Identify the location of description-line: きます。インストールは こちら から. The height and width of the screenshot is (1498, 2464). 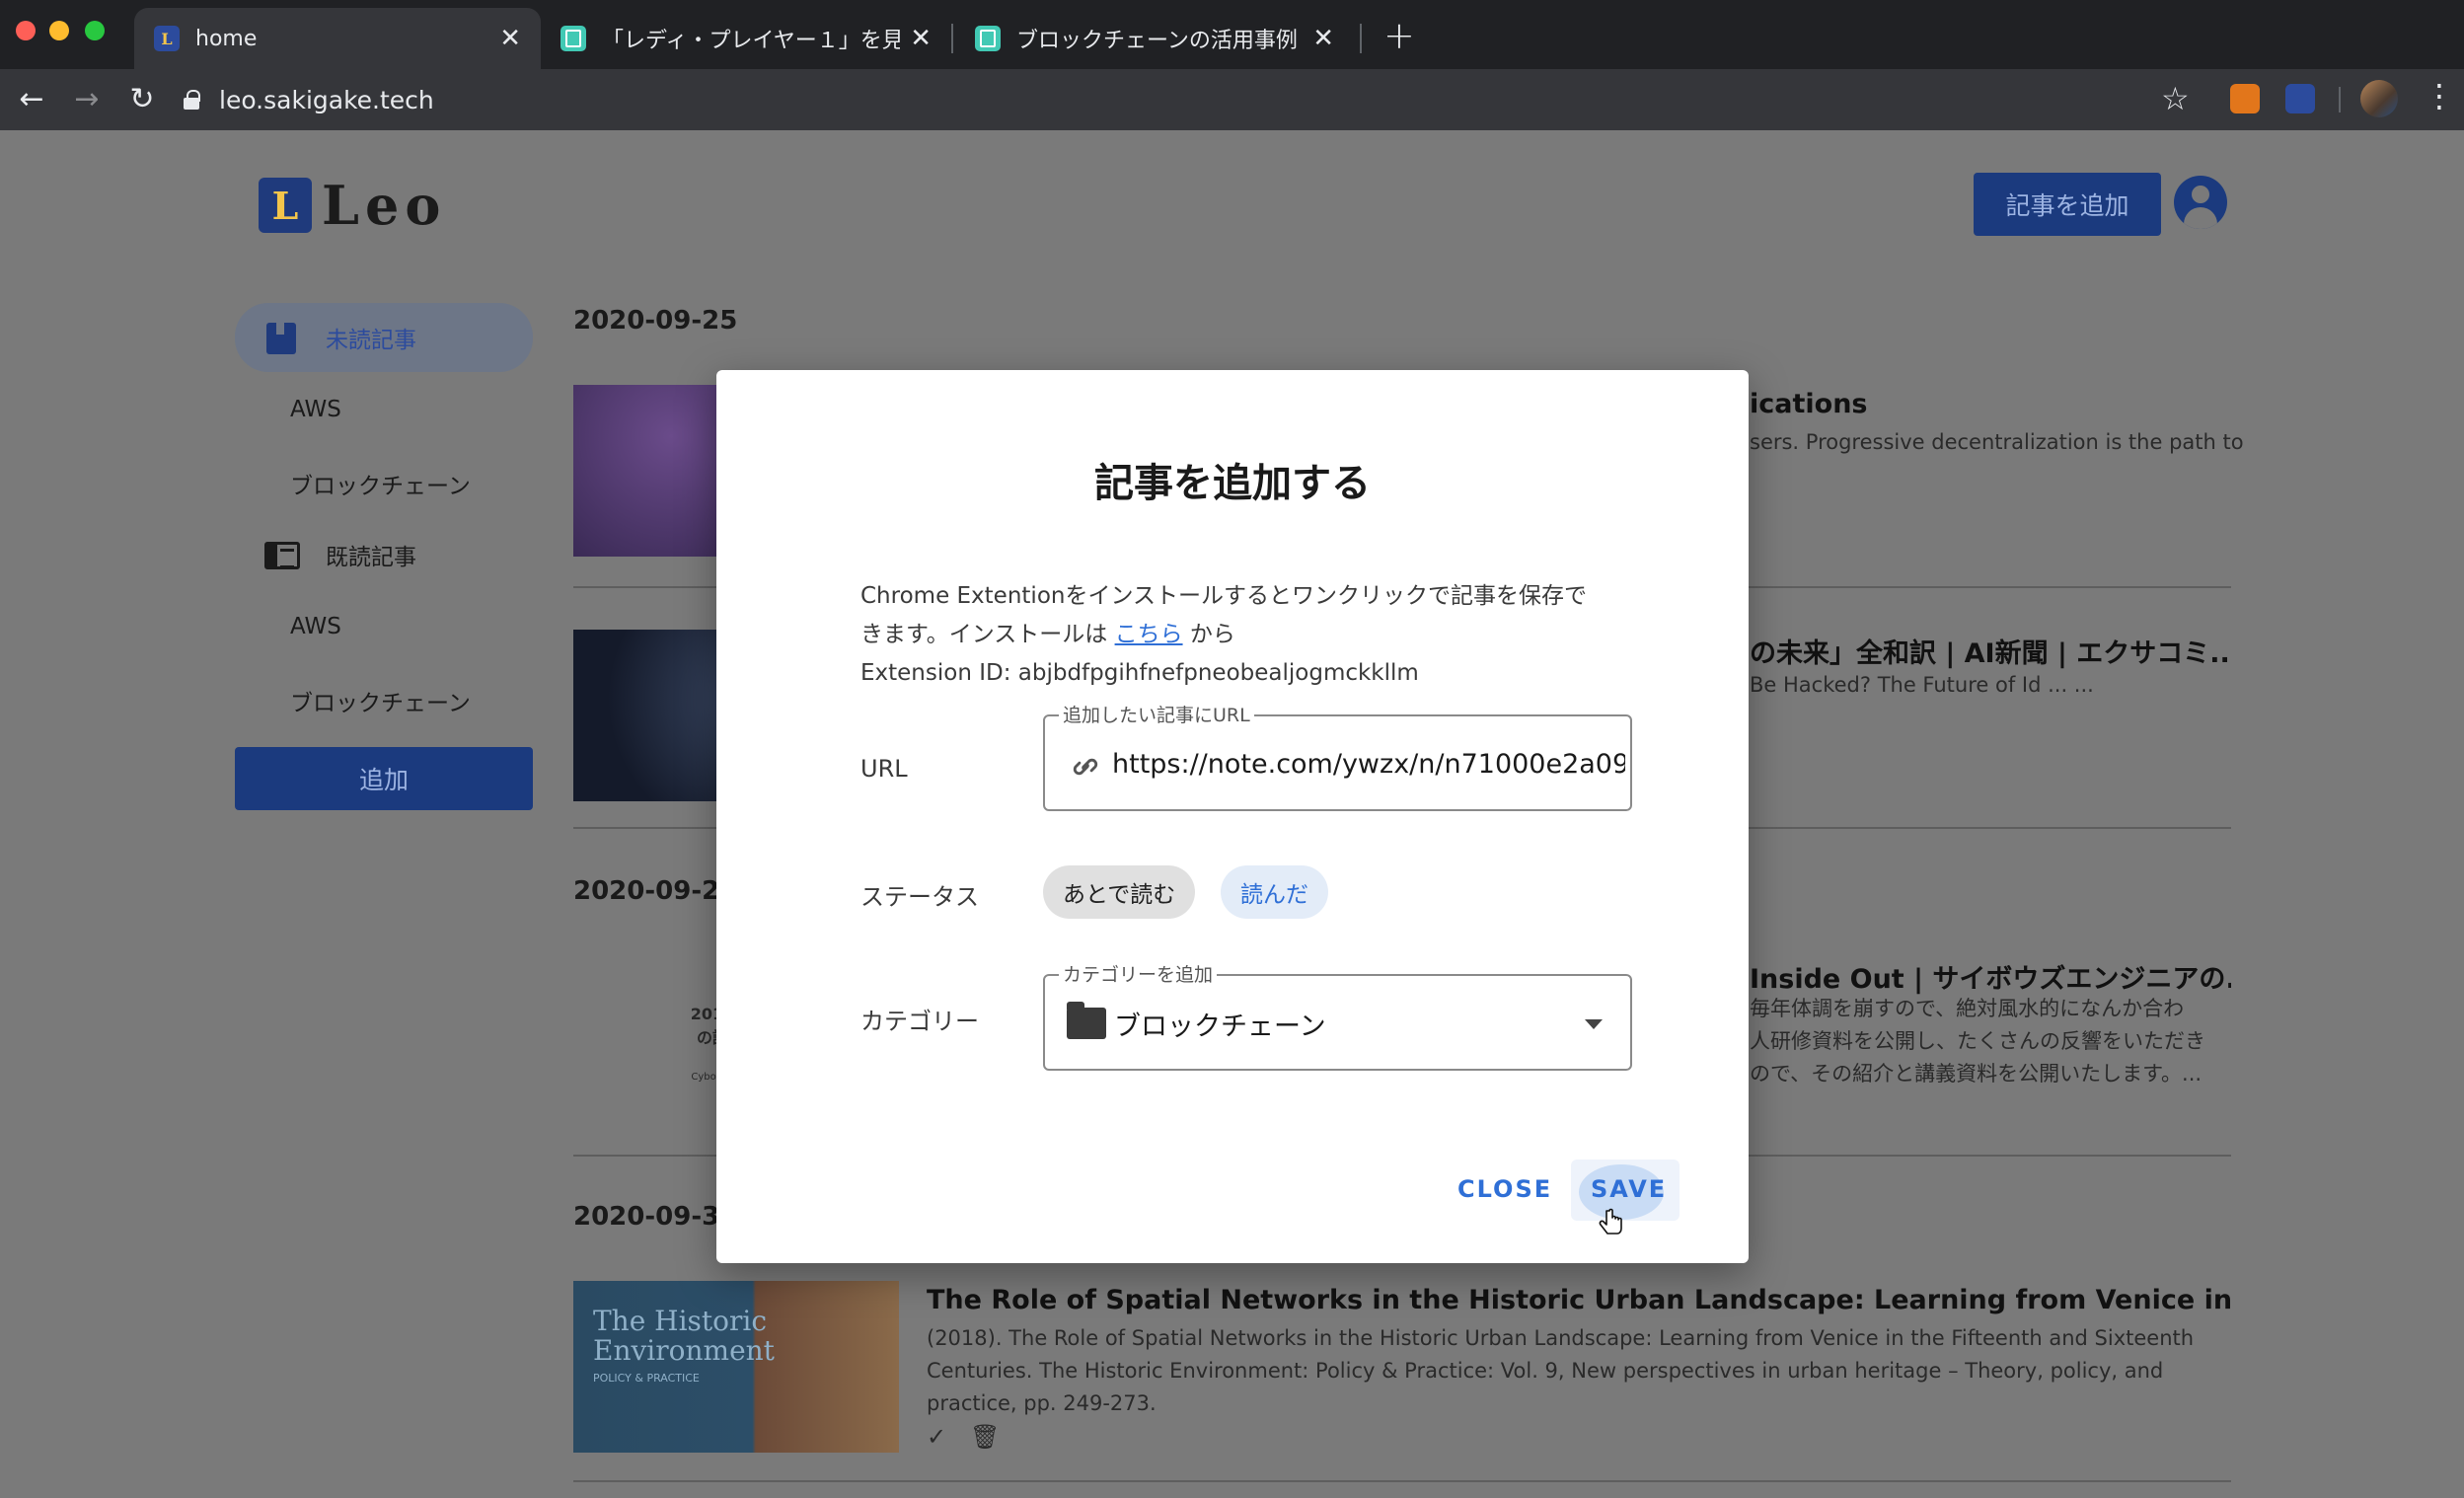
(1235, 635).